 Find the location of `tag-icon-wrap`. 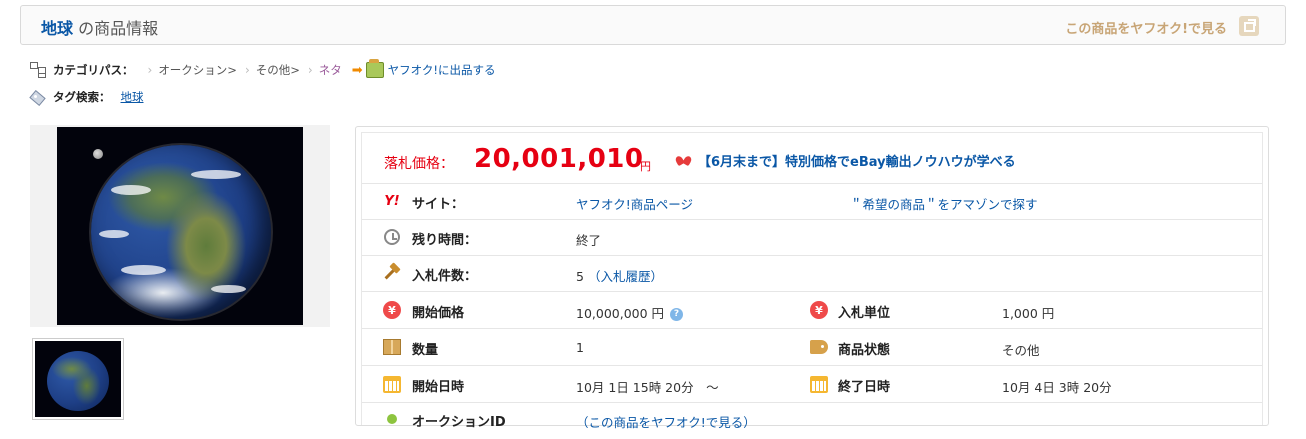

tag-icon-wrap is located at coordinates (819, 347).